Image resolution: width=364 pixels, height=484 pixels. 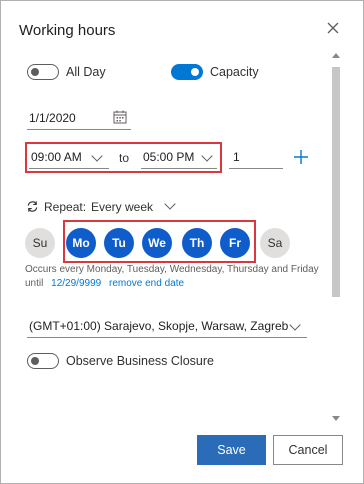 I want to click on until-row: until 12/29/9999 remove end date, so click(x=104, y=283).